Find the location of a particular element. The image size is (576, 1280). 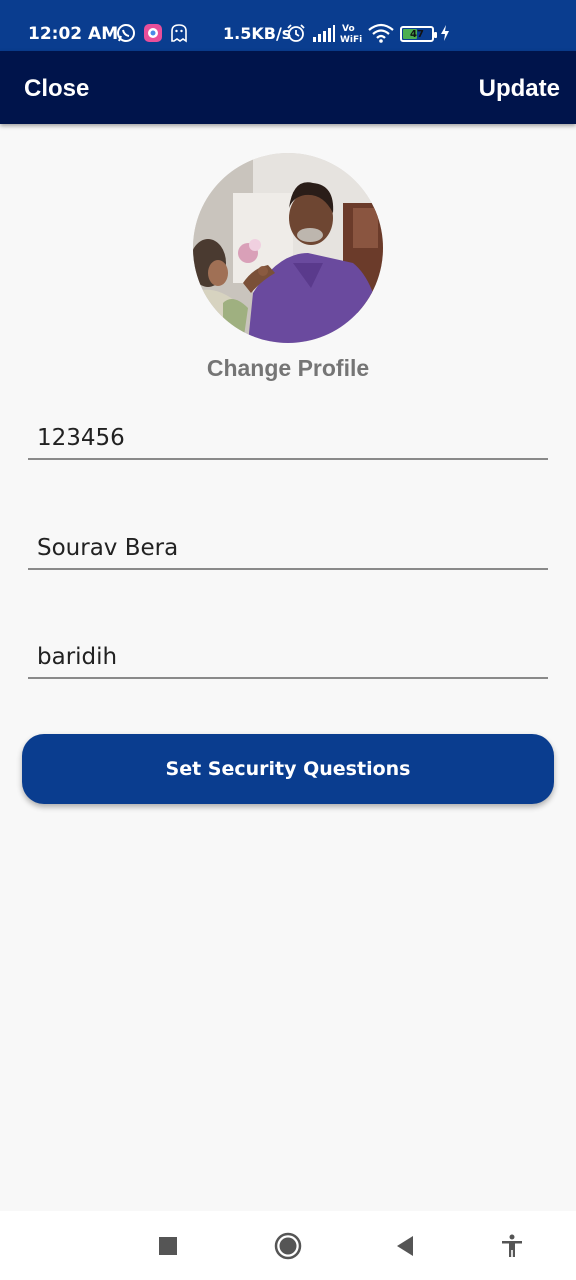

home-circle-icon is located at coordinates (288, 1246).